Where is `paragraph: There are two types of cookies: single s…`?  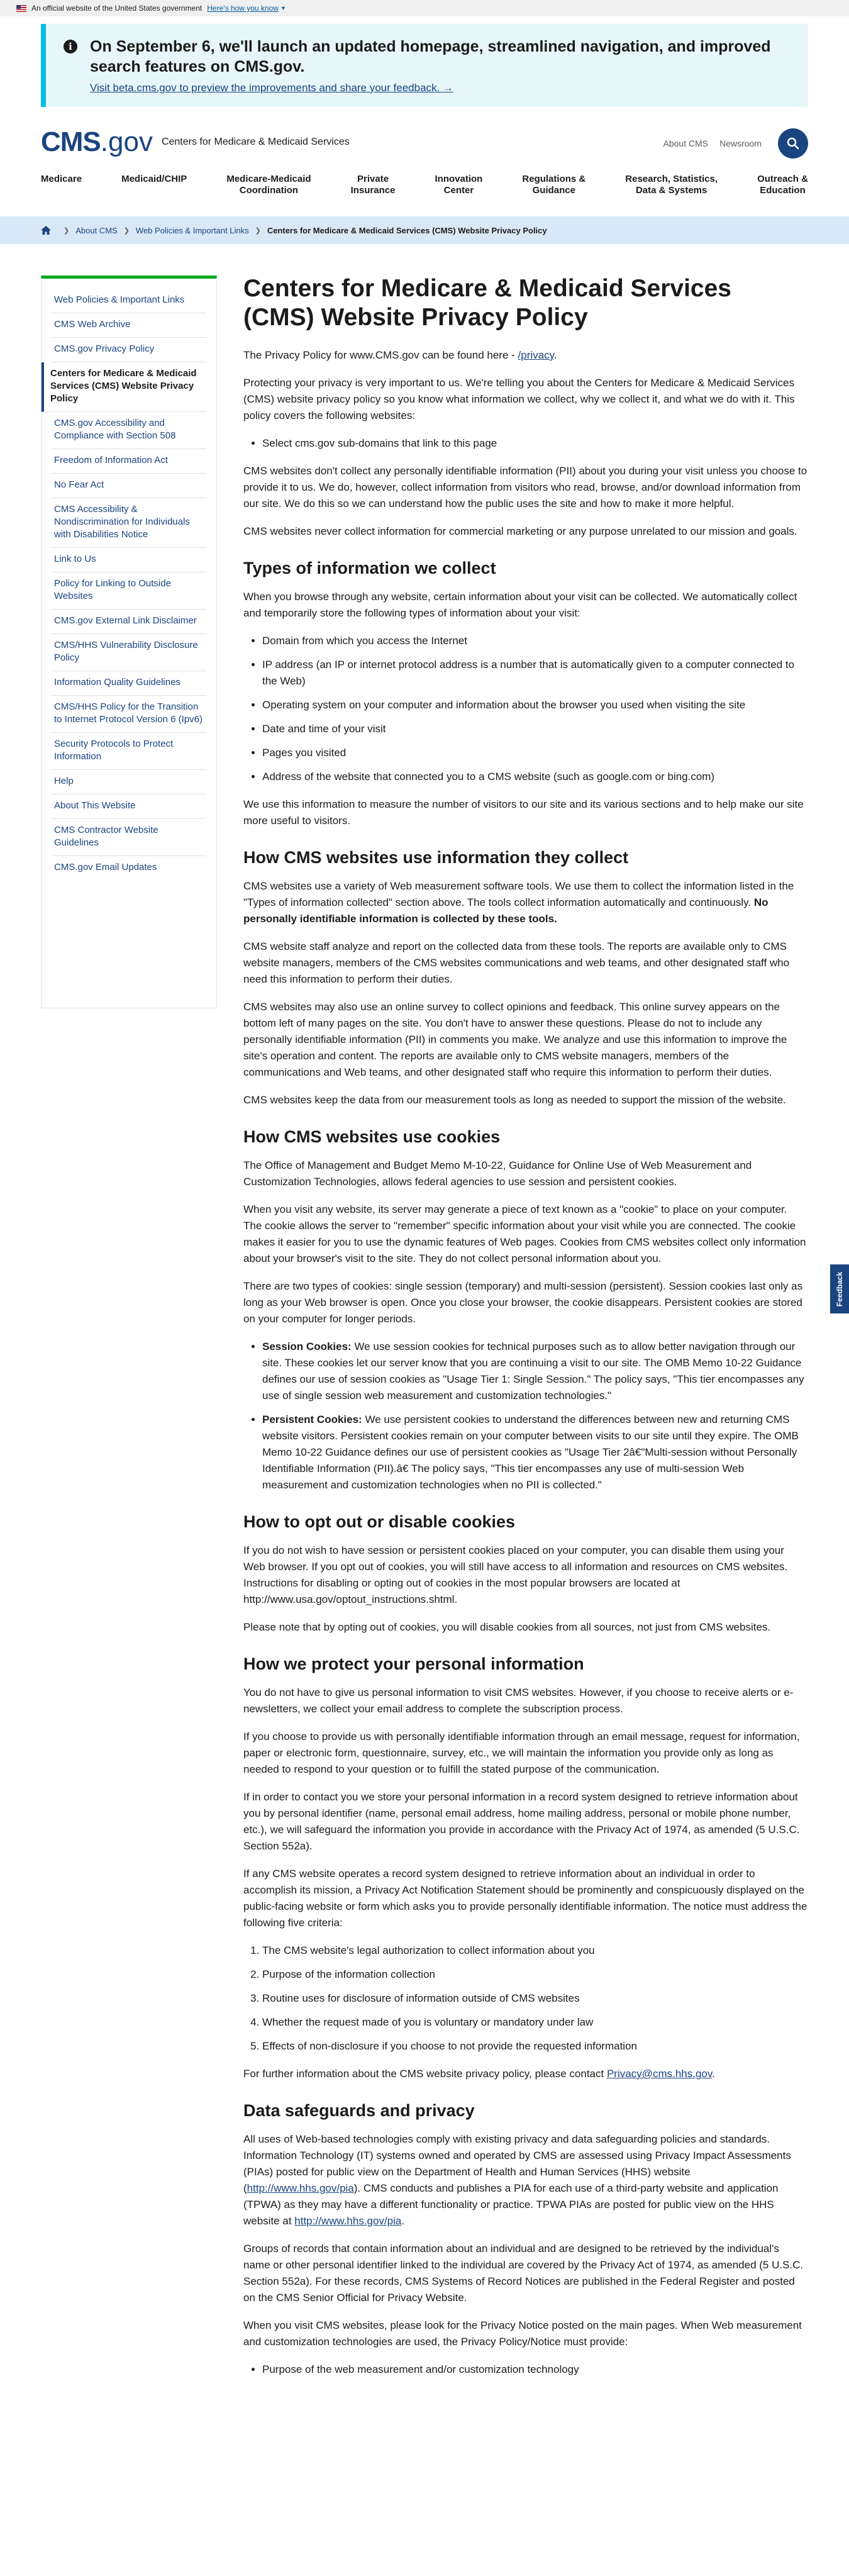
paragraph: There are two types of cookies: single s… is located at coordinates (523, 1302).